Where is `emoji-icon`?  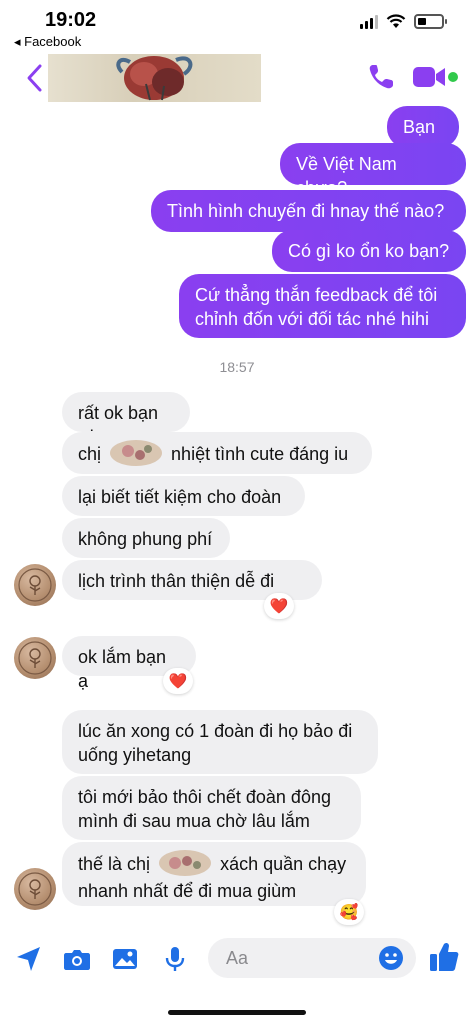
emoji-icon is located at coordinates (391, 958).